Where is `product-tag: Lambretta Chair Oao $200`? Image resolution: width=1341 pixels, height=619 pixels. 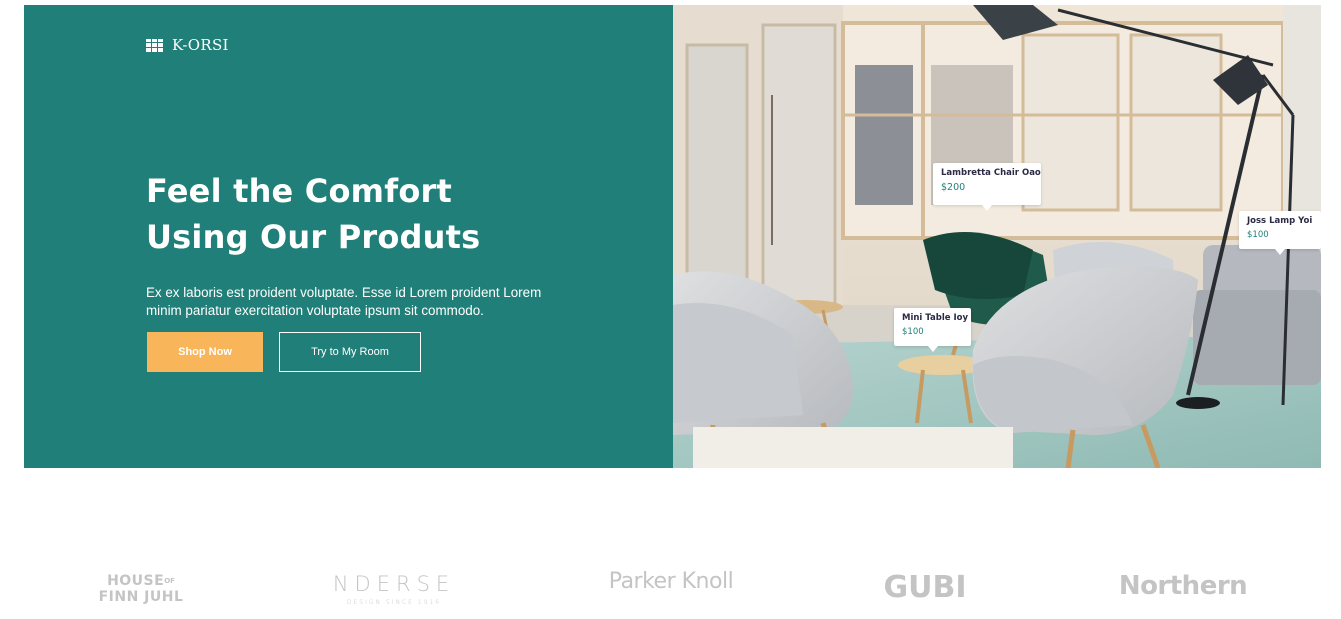 product-tag: Lambretta Chair Oao $200 is located at coordinates (987, 187).